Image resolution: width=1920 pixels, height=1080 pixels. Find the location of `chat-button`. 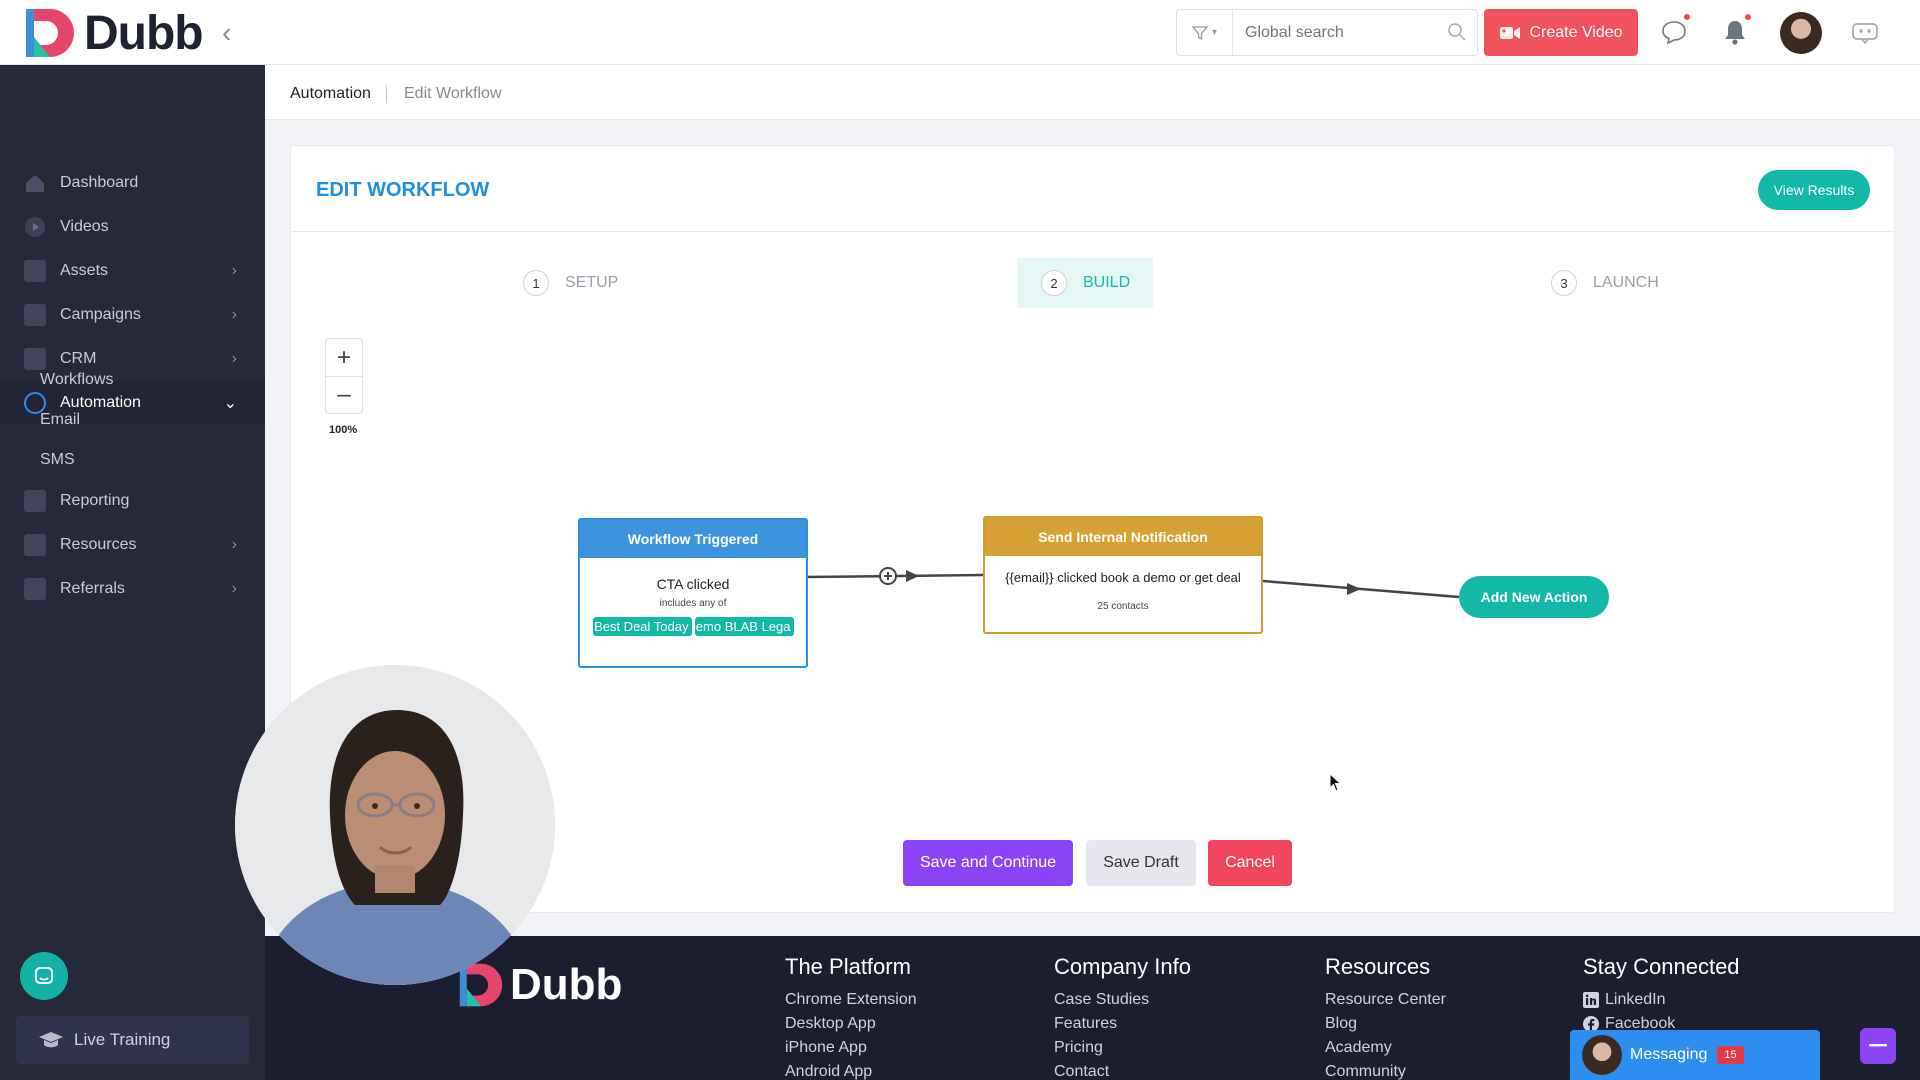

chat-button is located at coordinates (1674, 31).